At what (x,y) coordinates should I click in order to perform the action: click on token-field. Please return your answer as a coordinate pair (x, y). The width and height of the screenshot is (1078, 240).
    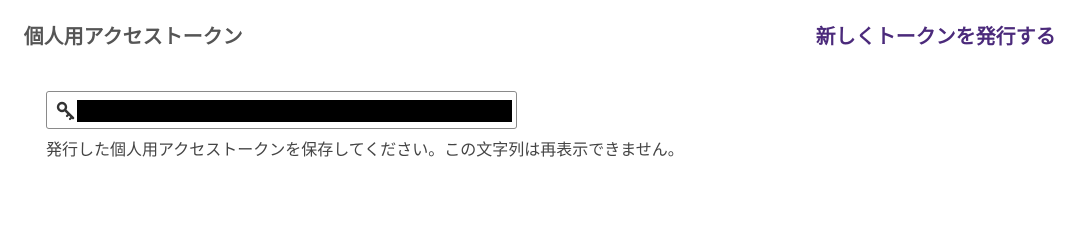
    Looking at the image, I should click on (281, 110).